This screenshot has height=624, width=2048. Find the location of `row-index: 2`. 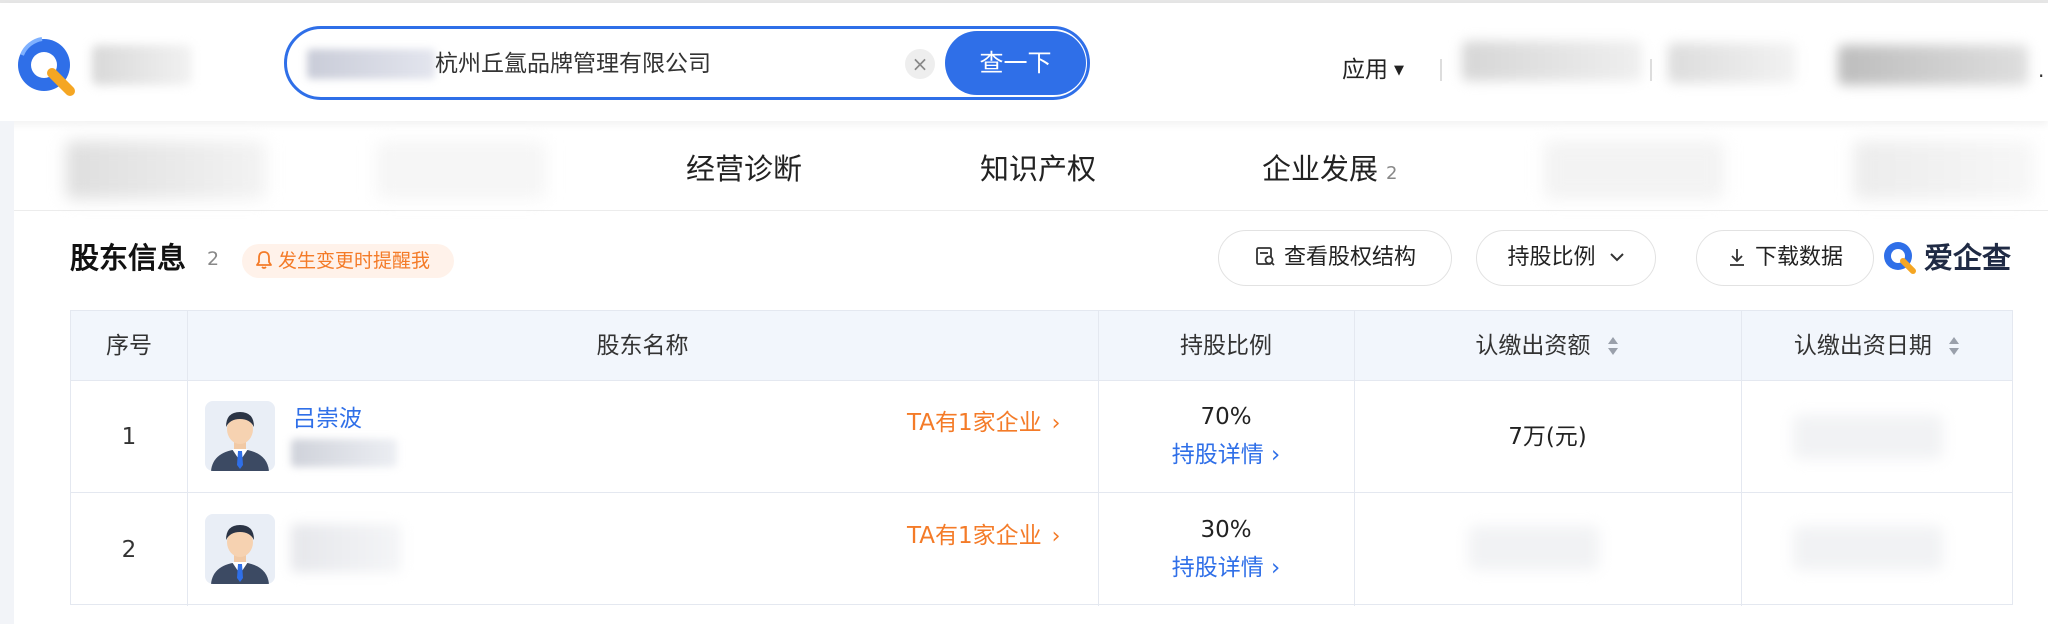

row-index: 2 is located at coordinates (129, 550).